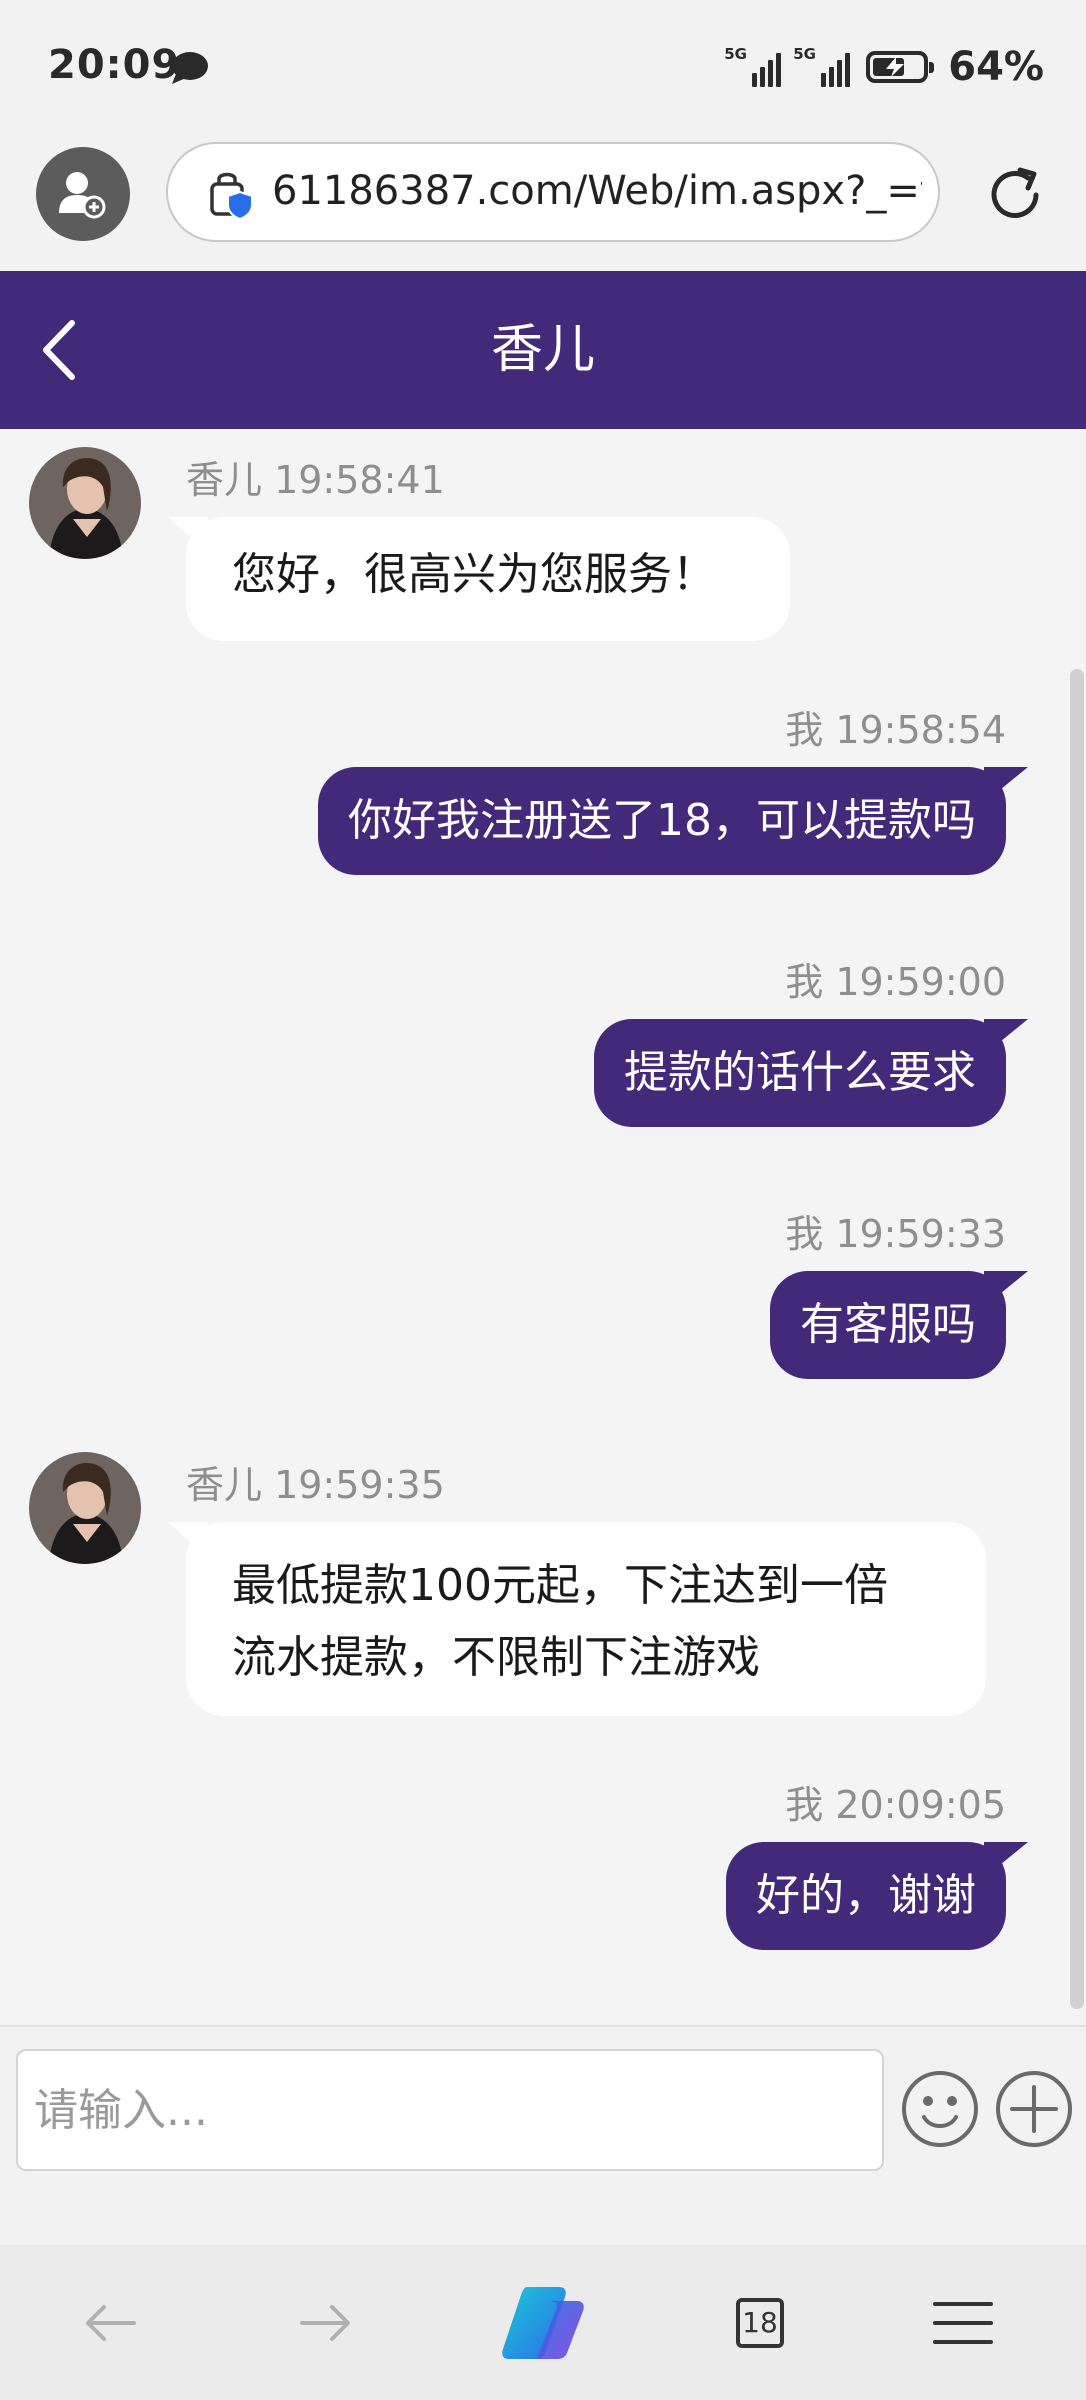 Image resolution: width=1086 pixels, height=2400 pixels. Describe the element at coordinates (315, 1485) in the screenshot. I see `message-meta: 香儿 19:59:35` at that location.